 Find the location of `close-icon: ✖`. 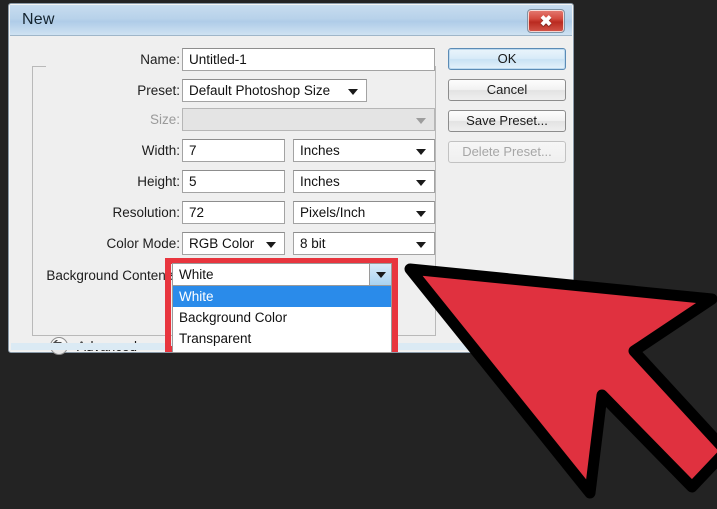

close-icon: ✖ is located at coordinates (546, 21).